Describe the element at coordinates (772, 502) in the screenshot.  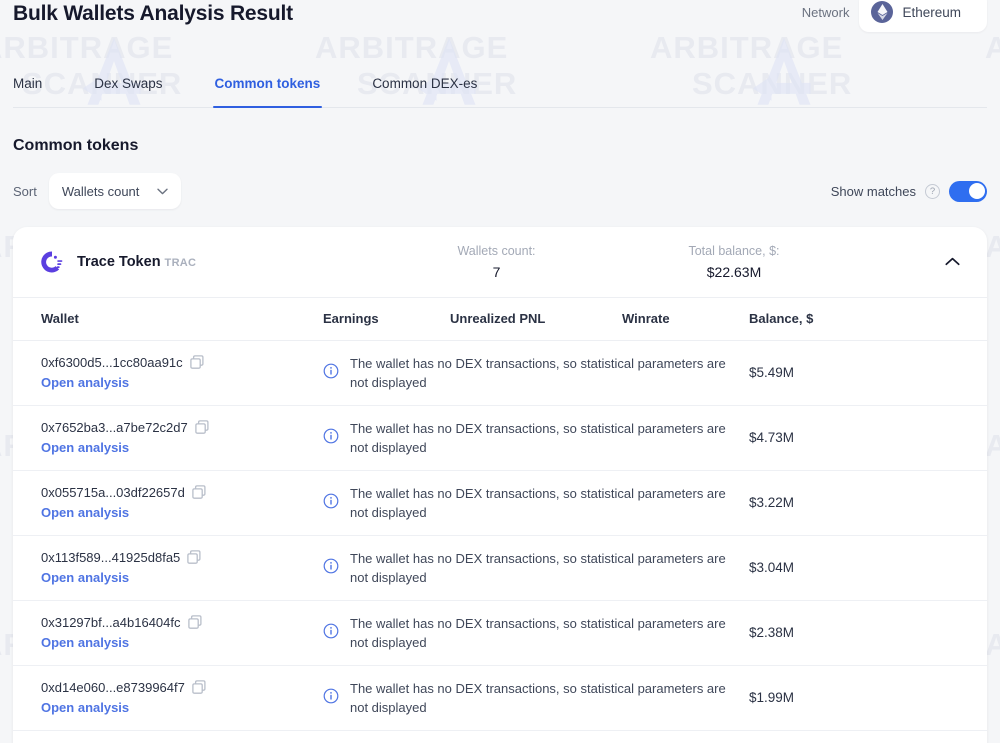
I see `balance-value: $3.22M` at that location.